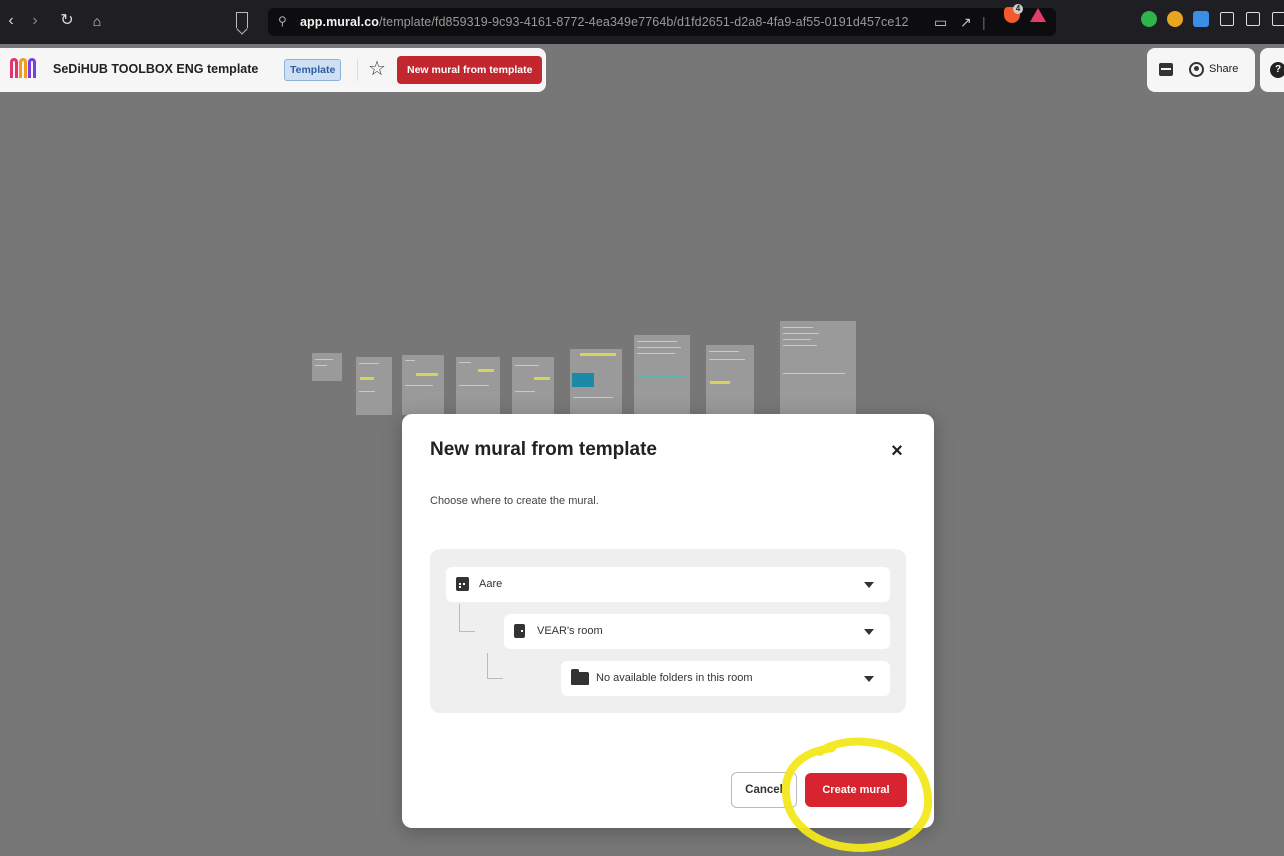  I want to click on door-icon, so click(519, 631).